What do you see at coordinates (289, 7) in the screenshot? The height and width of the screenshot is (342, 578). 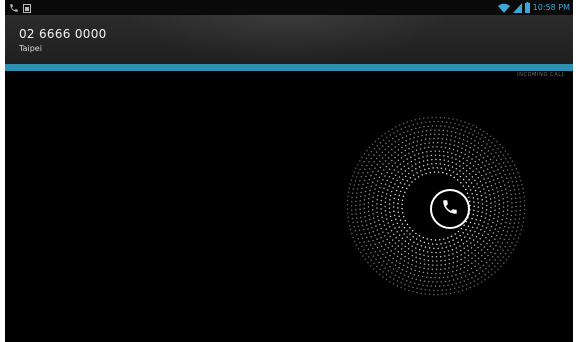 I see `status-bar: 10:58 PM` at bounding box center [289, 7].